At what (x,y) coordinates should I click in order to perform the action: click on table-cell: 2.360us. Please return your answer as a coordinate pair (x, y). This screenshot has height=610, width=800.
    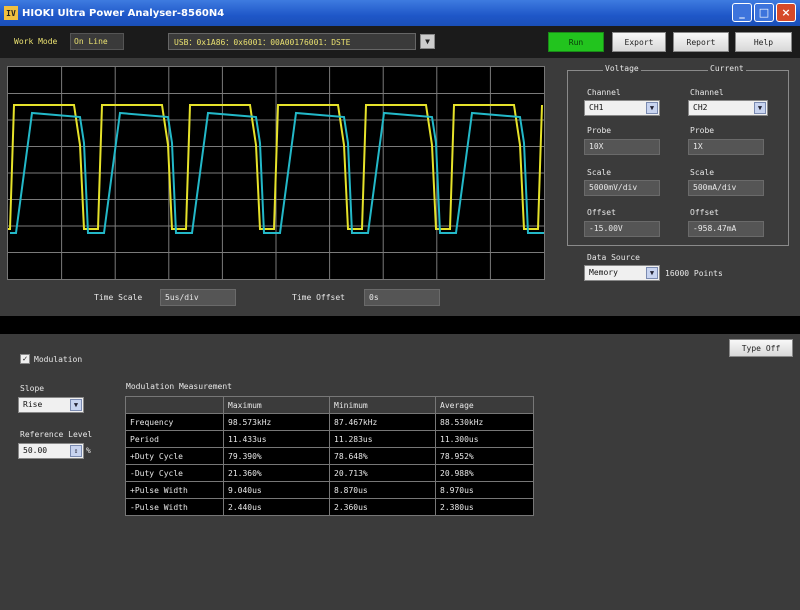
    Looking at the image, I should click on (382, 507).